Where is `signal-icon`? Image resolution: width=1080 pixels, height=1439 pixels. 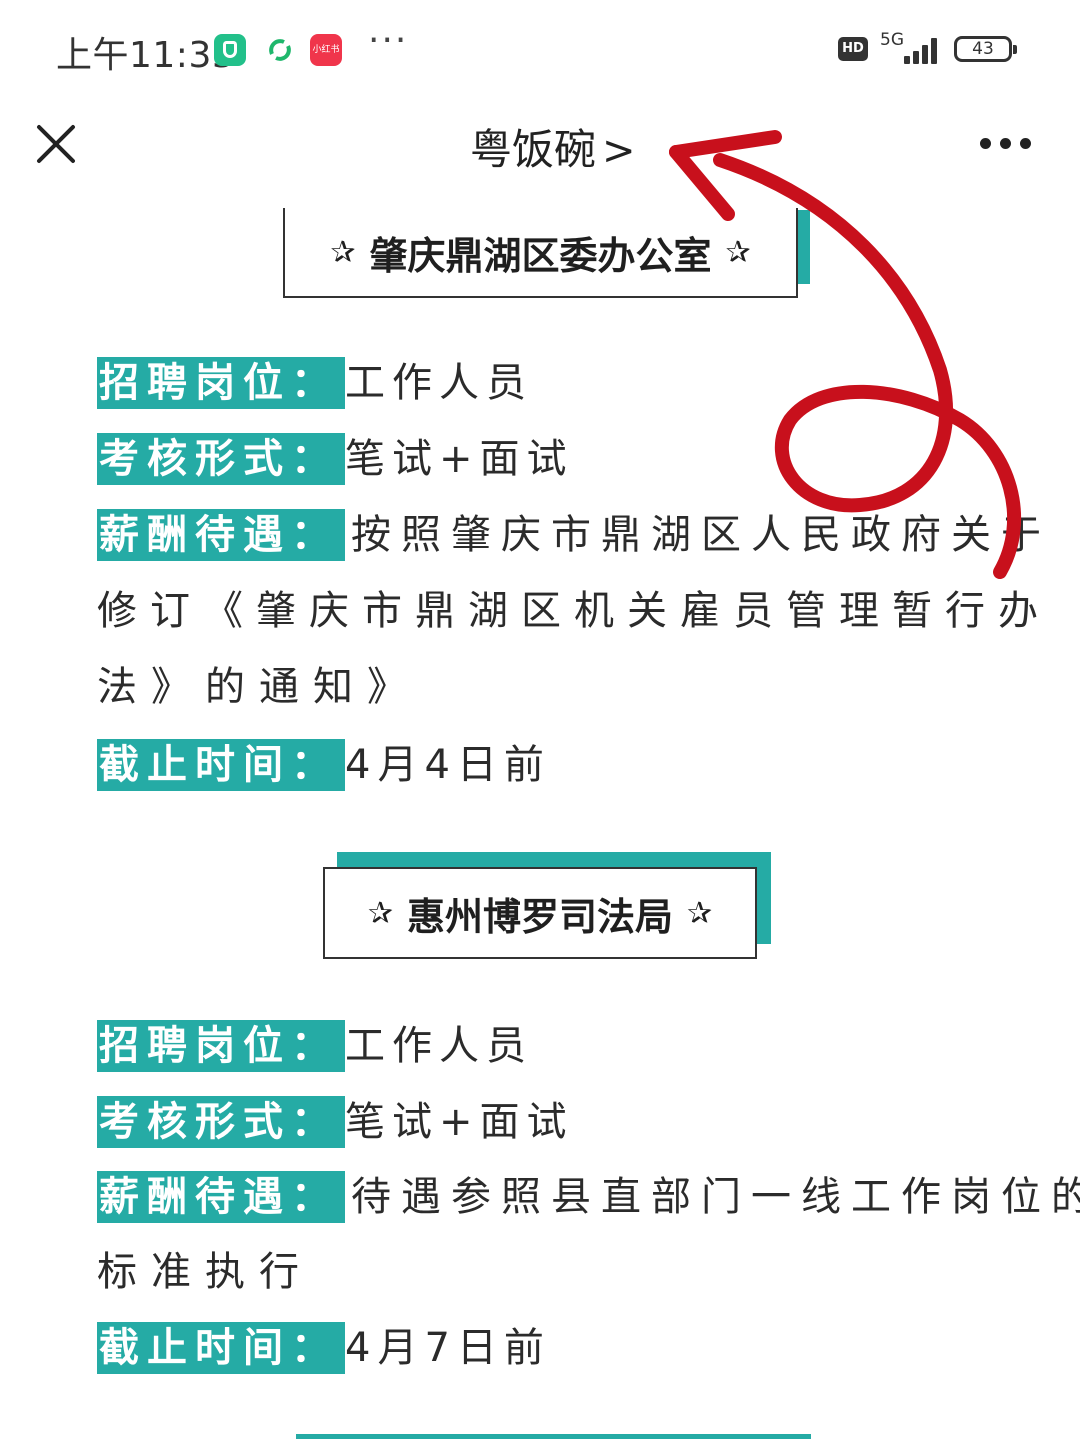 signal-icon is located at coordinates (920, 50).